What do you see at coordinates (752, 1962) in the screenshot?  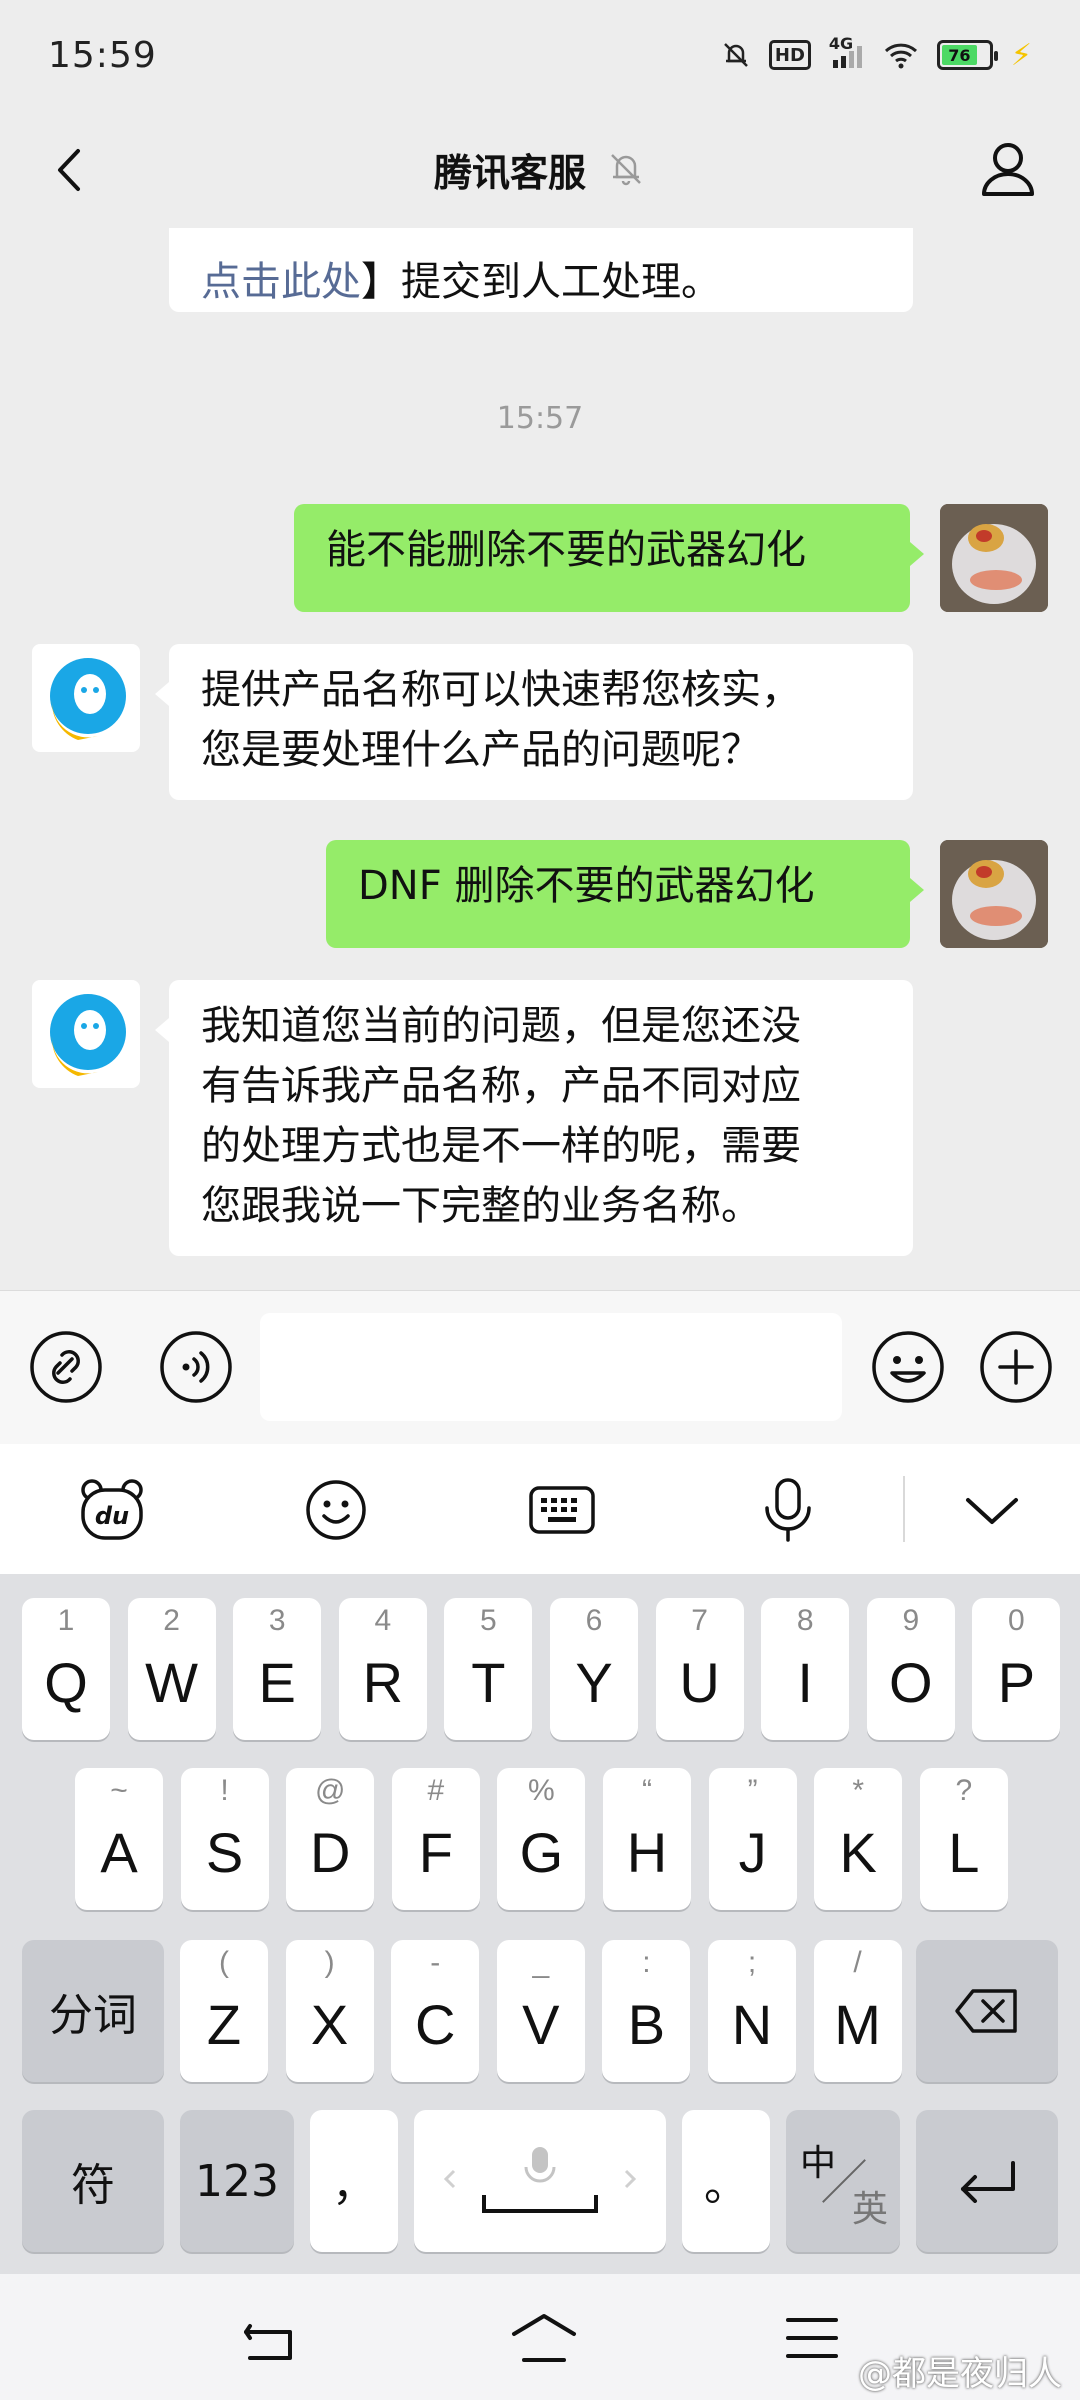 I see `key-secondary-label: ;` at bounding box center [752, 1962].